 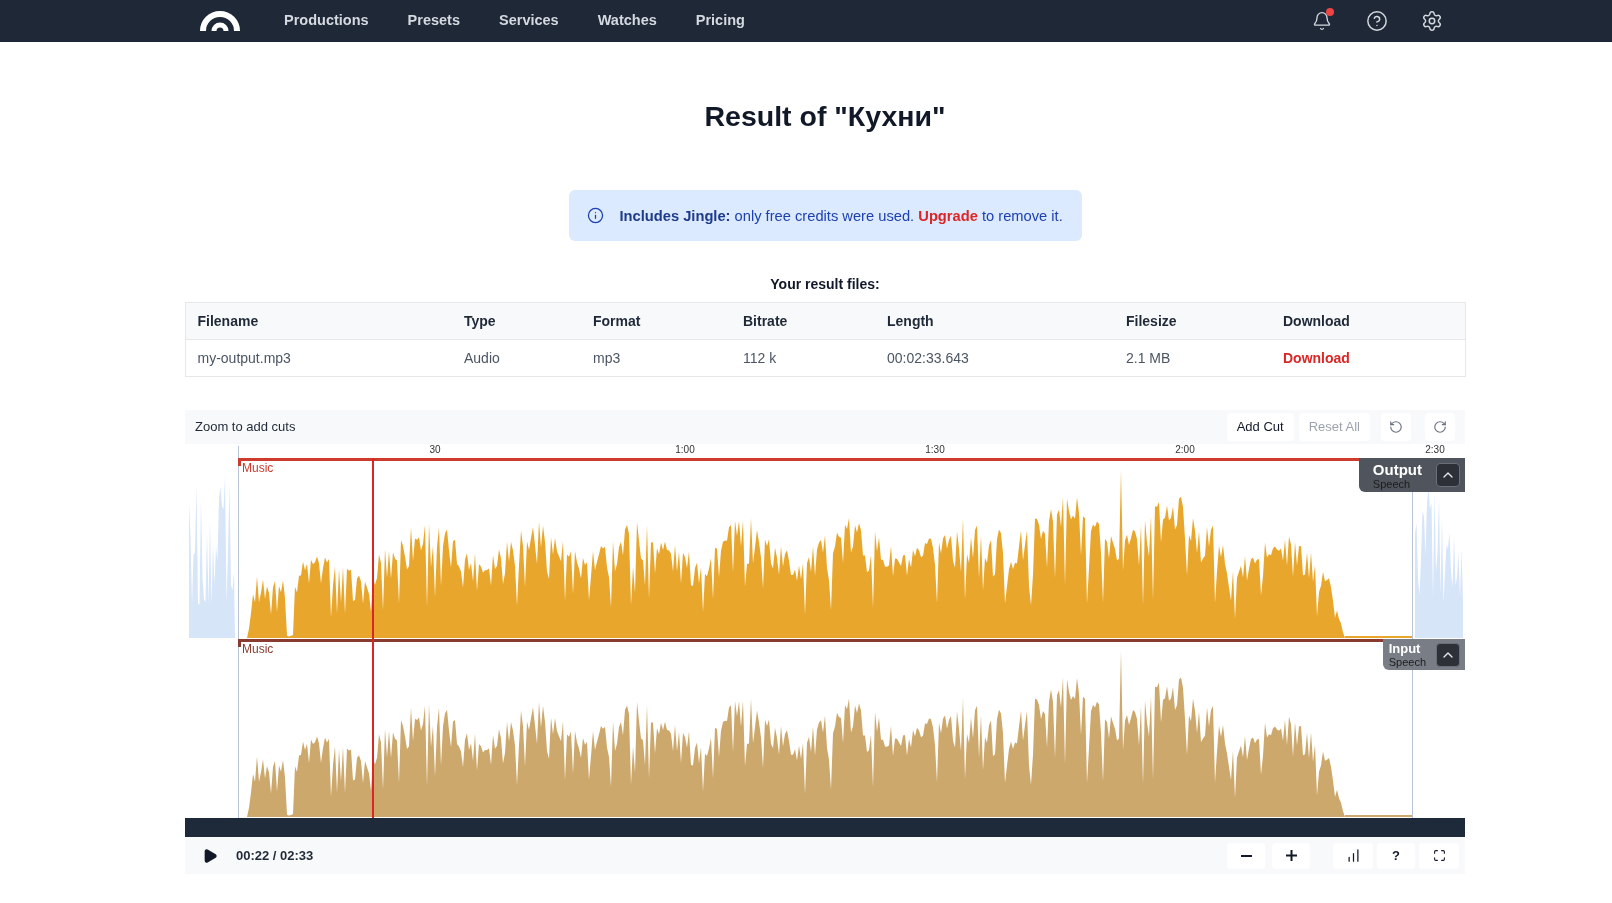 What do you see at coordinates (994, 358) in the screenshot?
I see `table-cell: 00:02:33.643` at bounding box center [994, 358].